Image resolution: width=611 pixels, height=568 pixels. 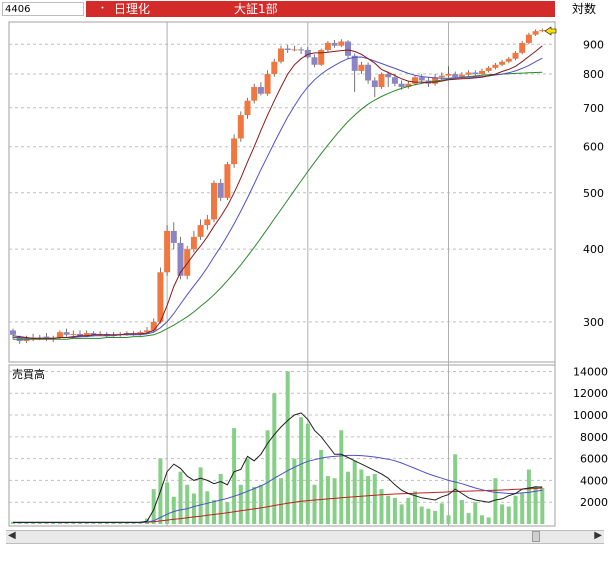 What do you see at coordinates (593, 44) in the screenshot?
I see `price-tick-label: 900` at bounding box center [593, 44].